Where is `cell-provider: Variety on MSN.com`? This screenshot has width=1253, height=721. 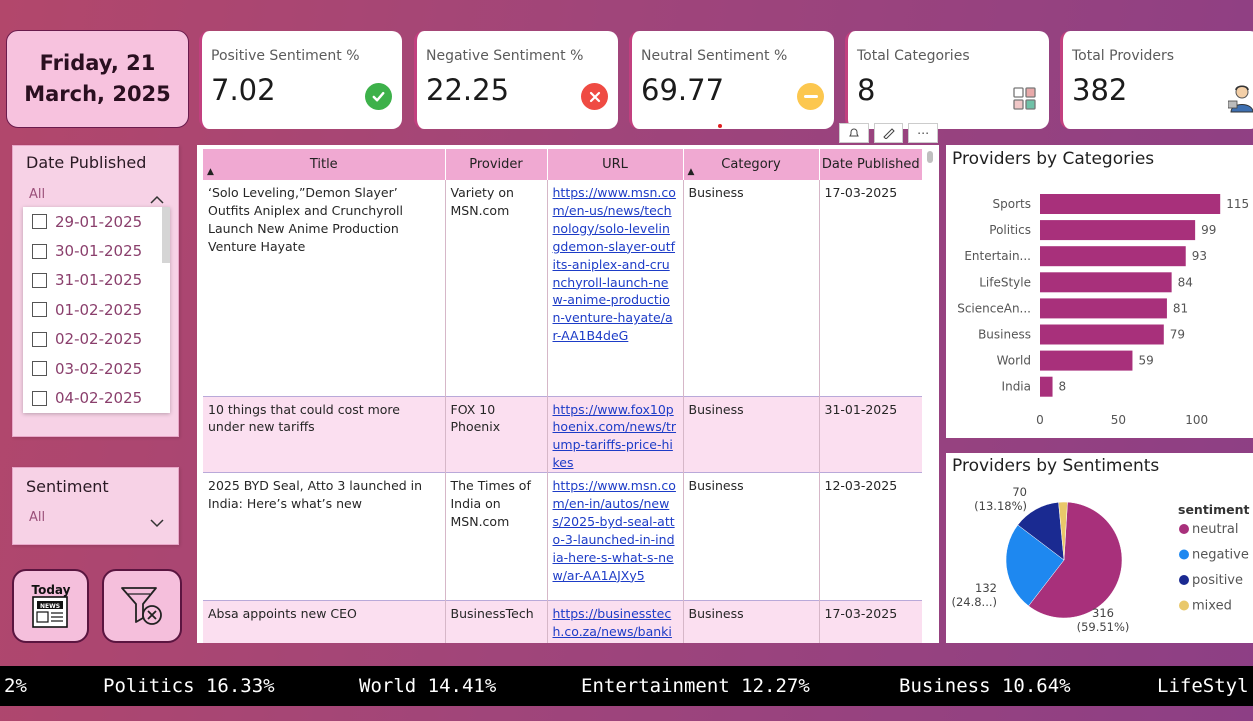 cell-provider: Variety on MSN.com is located at coordinates (496, 288).